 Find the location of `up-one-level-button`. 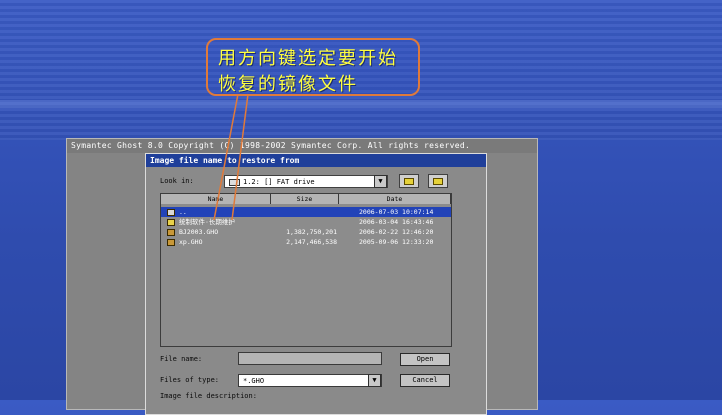

up-one-level-button is located at coordinates (409, 181).